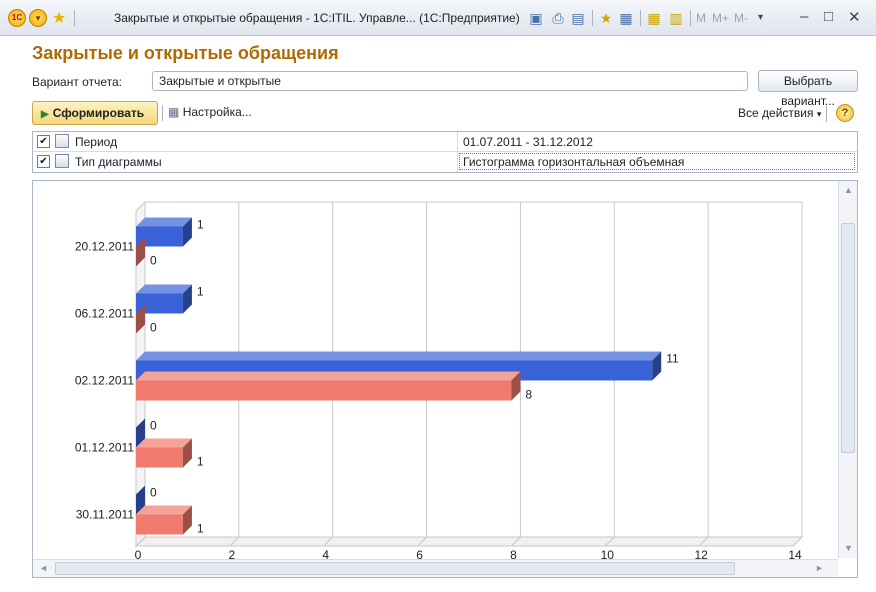  Describe the element at coordinates (654, 18) in the screenshot. I see `calculator-icon: ▦` at that location.